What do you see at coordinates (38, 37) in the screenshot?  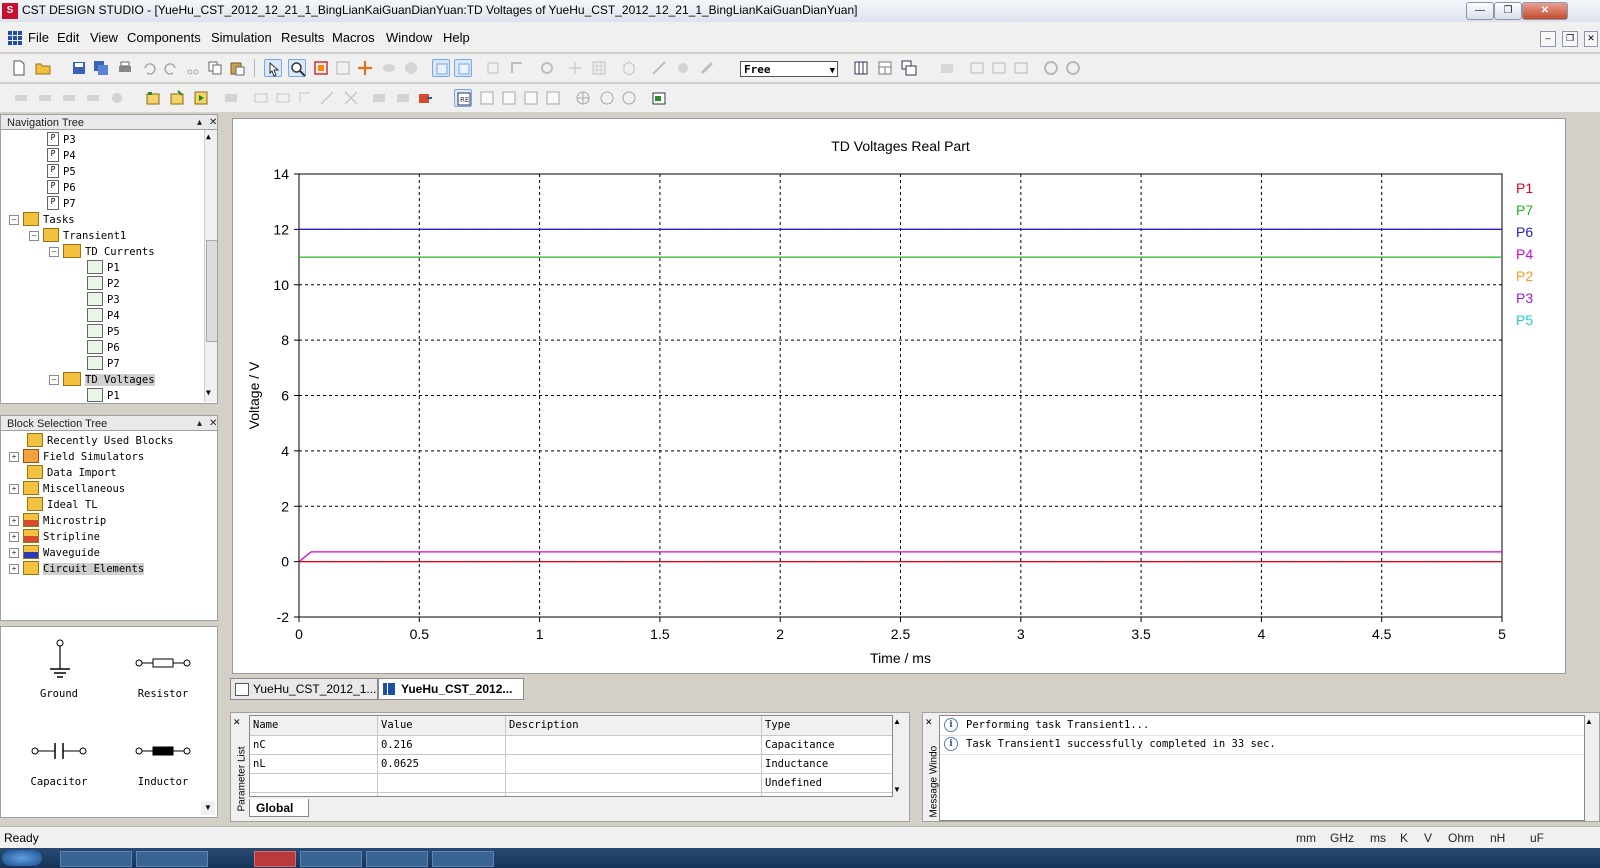 I see `menu-file: File` at bounding box center [38, 37].